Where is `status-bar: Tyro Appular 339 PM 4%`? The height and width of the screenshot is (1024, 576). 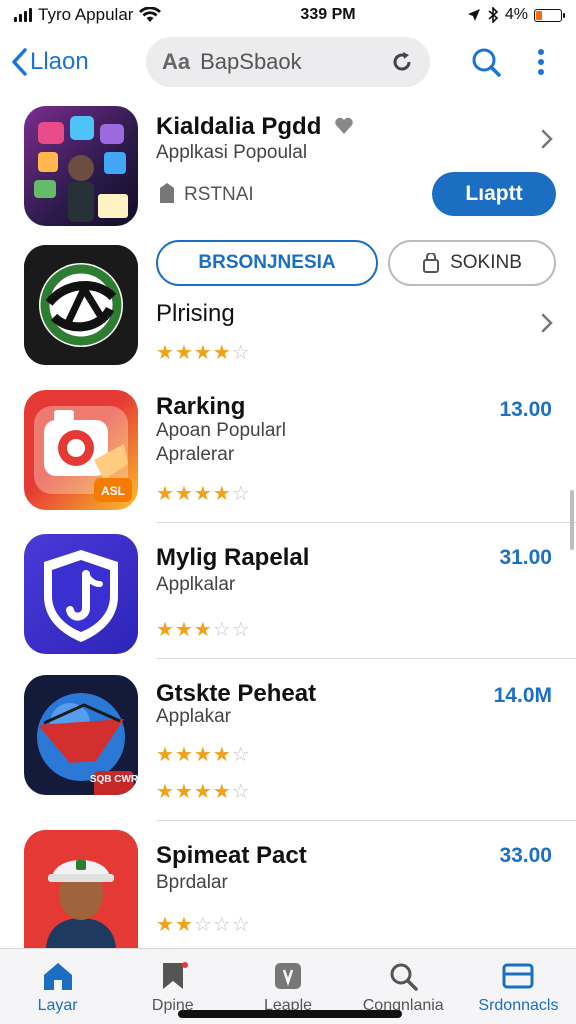 status-bar: Tyro Appular 339 PM 4% is located at coordinates (288, 15).